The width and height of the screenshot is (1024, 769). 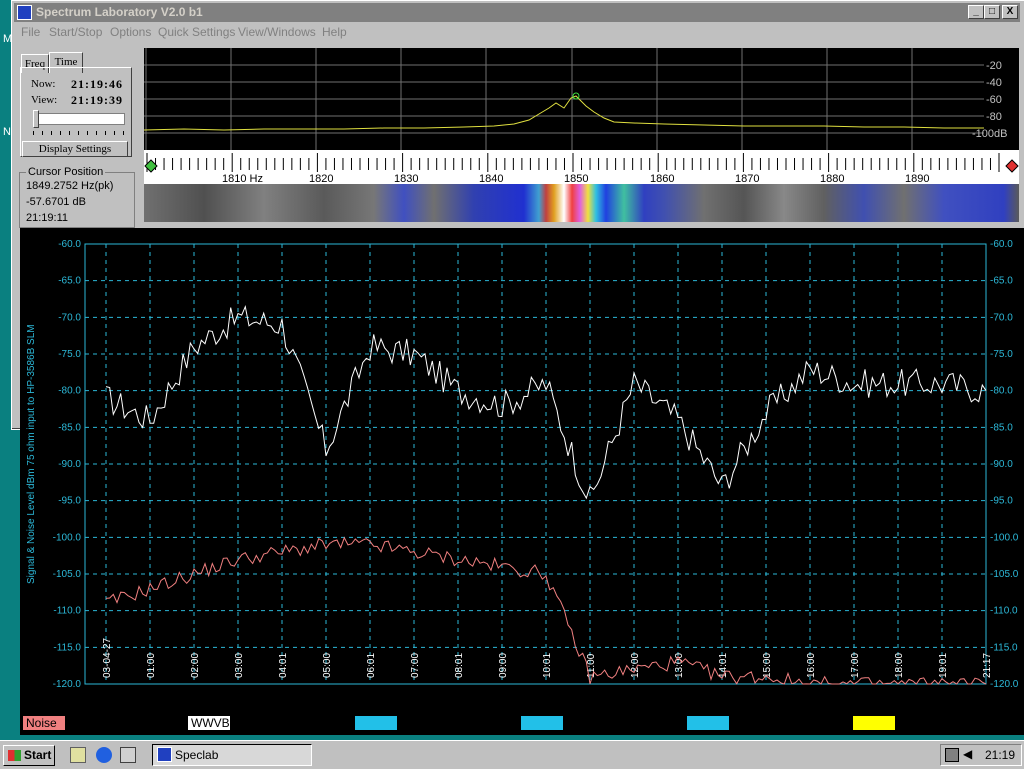 I want to click on y-tick-right: -65.0, so click(x=1001, y=281).